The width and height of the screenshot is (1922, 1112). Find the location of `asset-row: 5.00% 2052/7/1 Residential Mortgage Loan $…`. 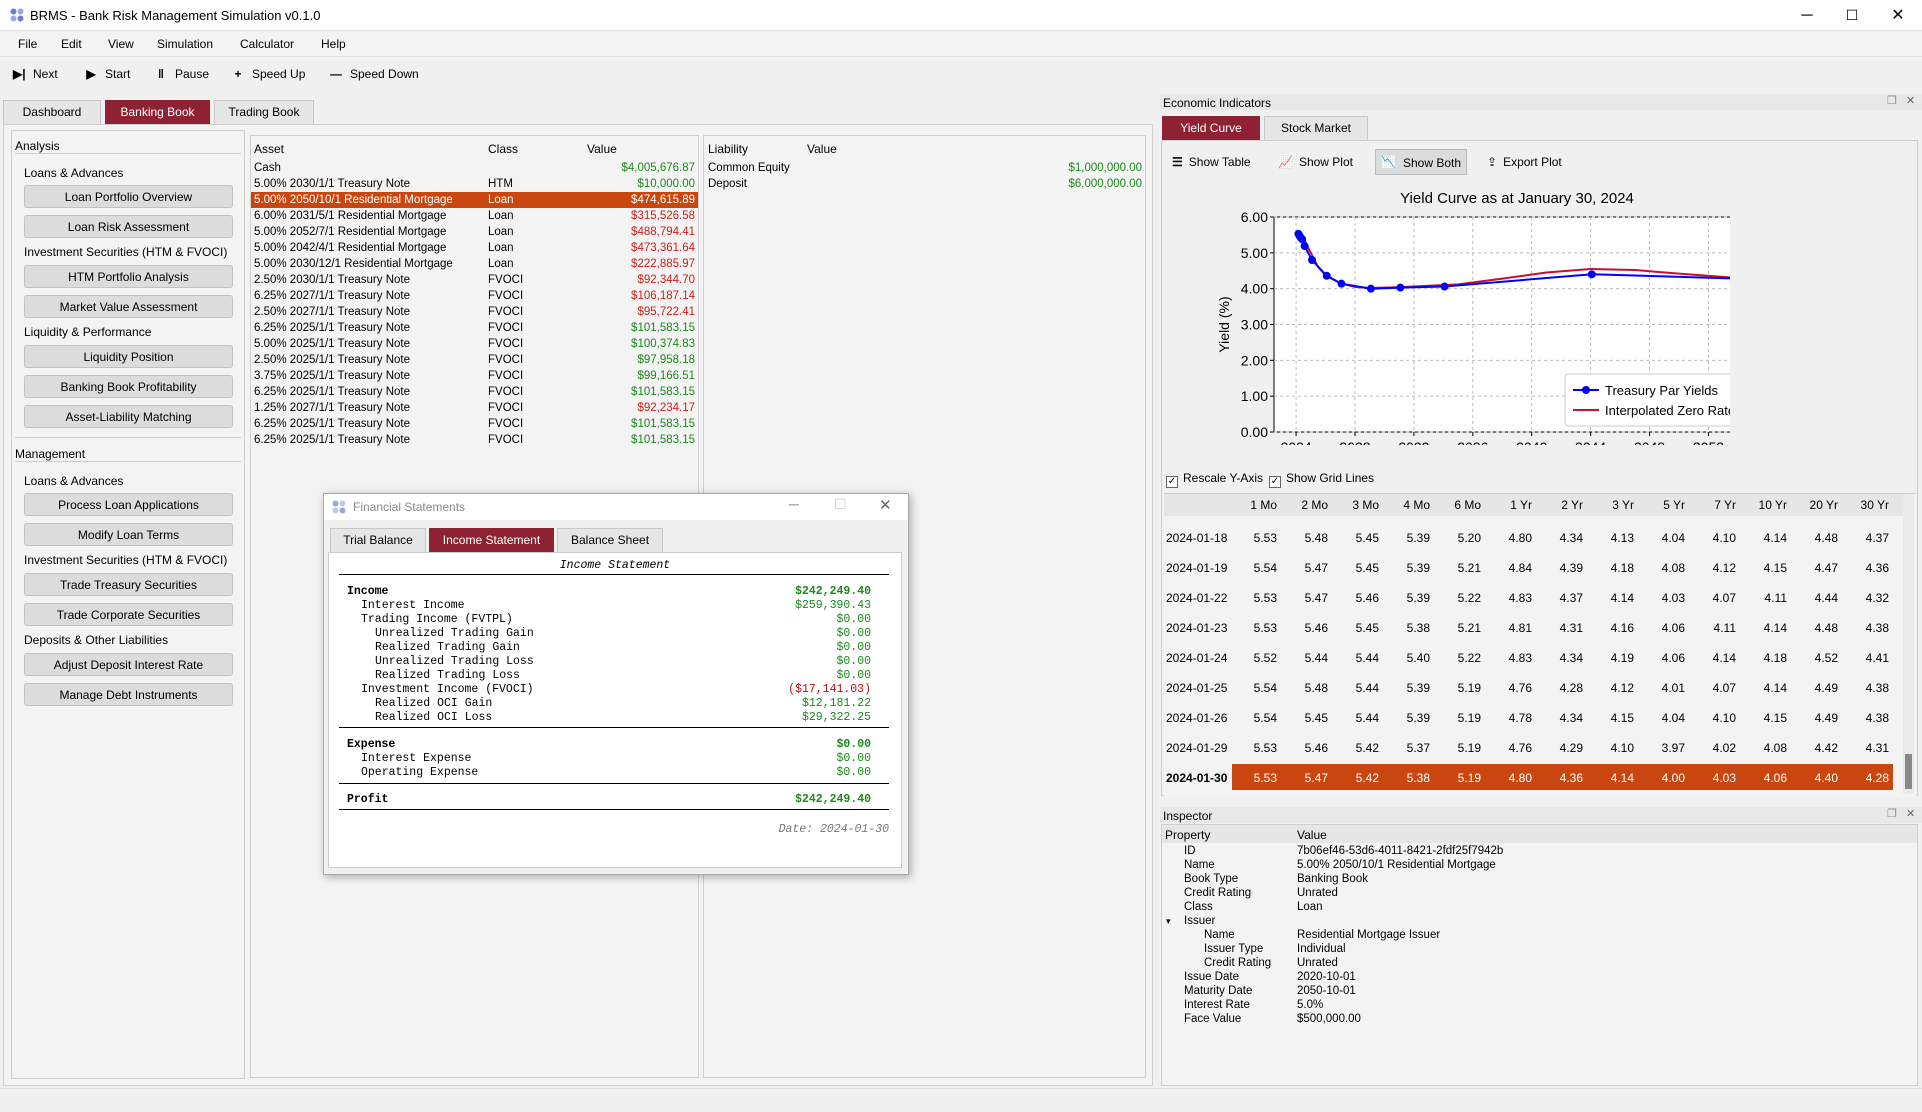

asset-row: 5.00% 2052/7/1 Residential Mortgage Loan $… is located at coordinates (474, 232).